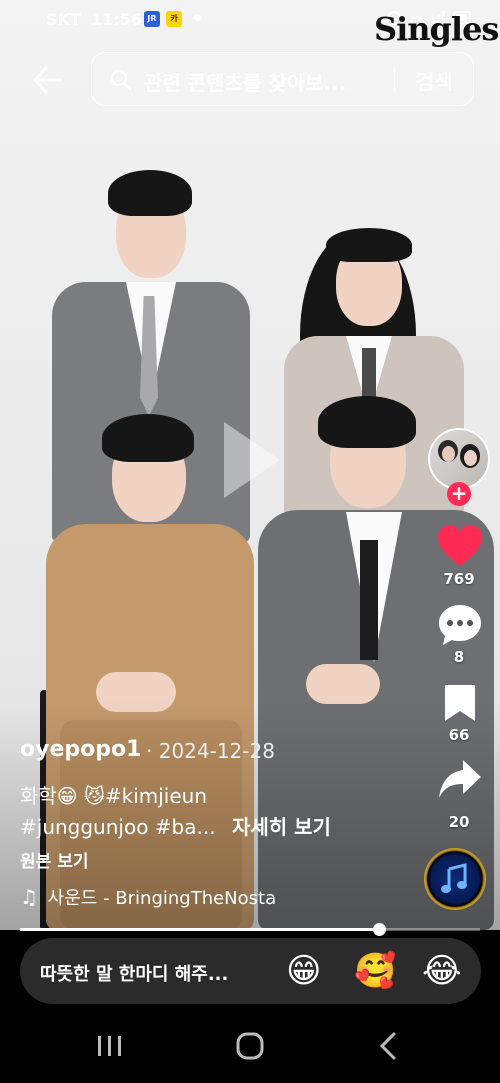 The height and width of the screenshot is (1083, 500). I want to click on back-button, so click(48, 80).